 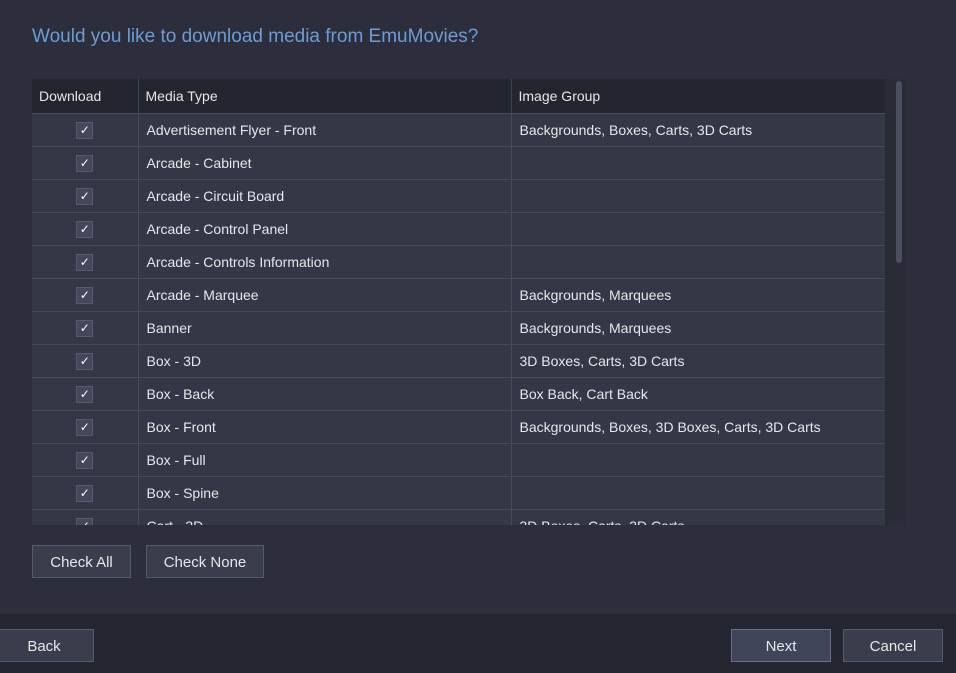 What do you see at coordinates (325, 229) in the screenshot?
I see `media-type-cell: Arcade - Control Panel` at bounding box center [325, 229].